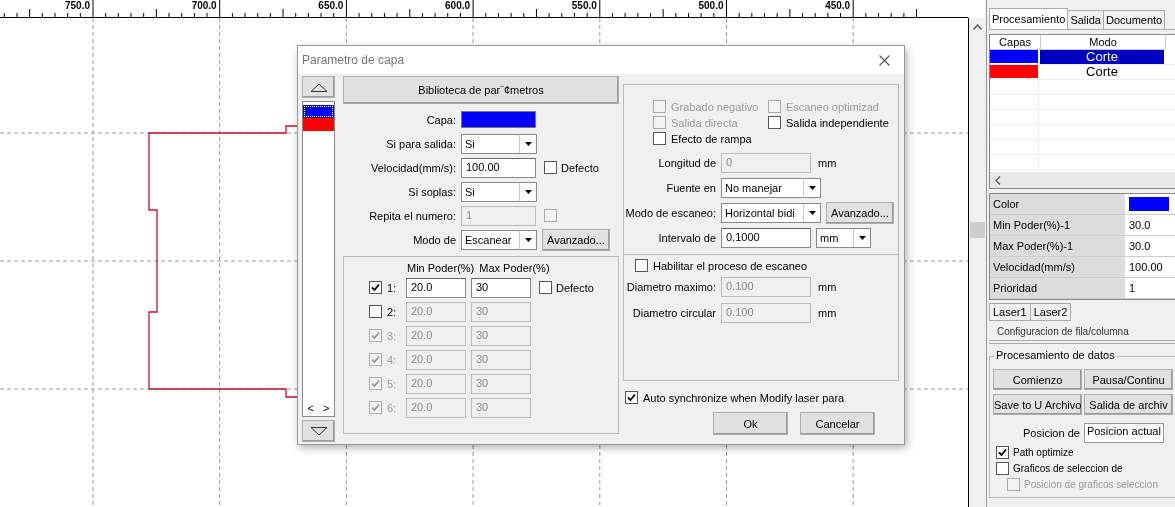 This screenshot has width=1175, height=507. Describe the element at coordinates (1037, 404) in the screenshot. I see `action-button: Save to U Archivo` at that location.